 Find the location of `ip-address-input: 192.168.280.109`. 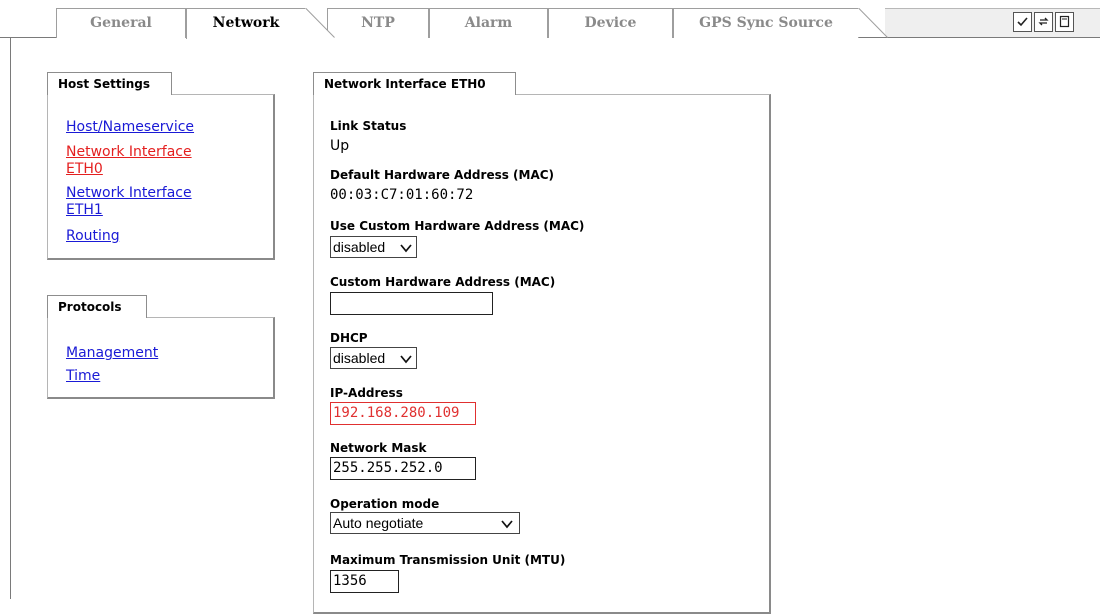

ip-address-input: 192.168.280.109 is located at coordinates (403, 413).